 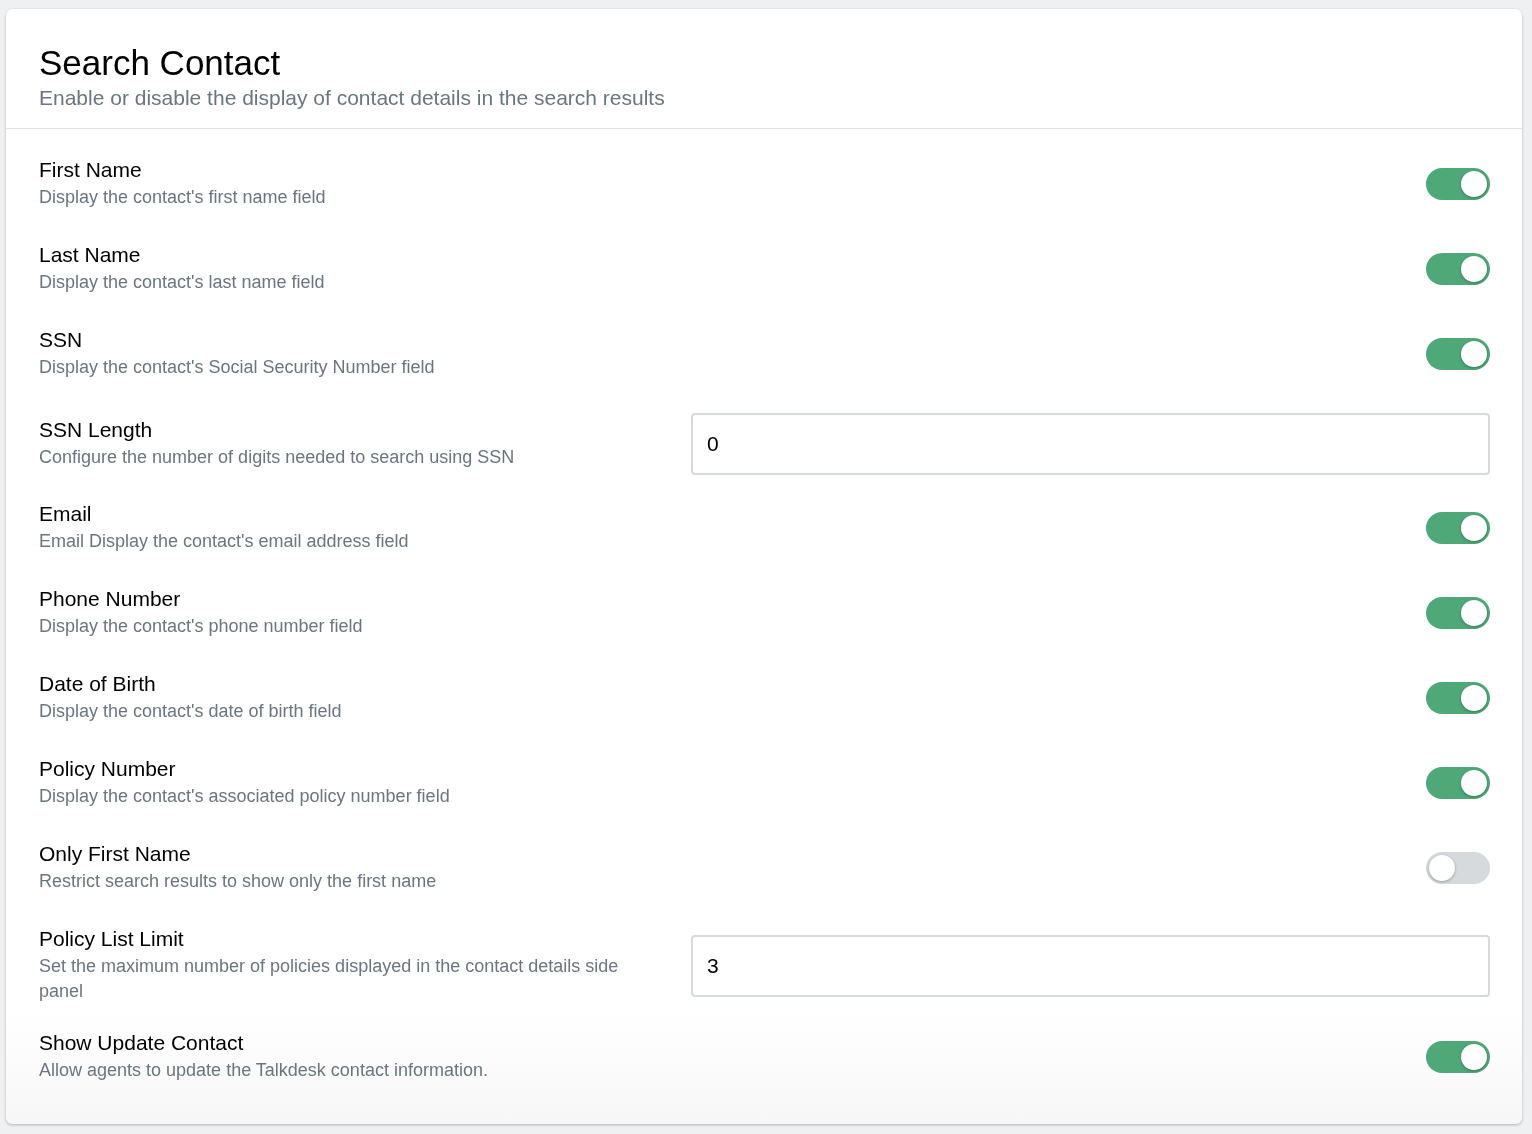 I want to click on setting-description: Display the contact's last name field, so click(x=182, y=282).